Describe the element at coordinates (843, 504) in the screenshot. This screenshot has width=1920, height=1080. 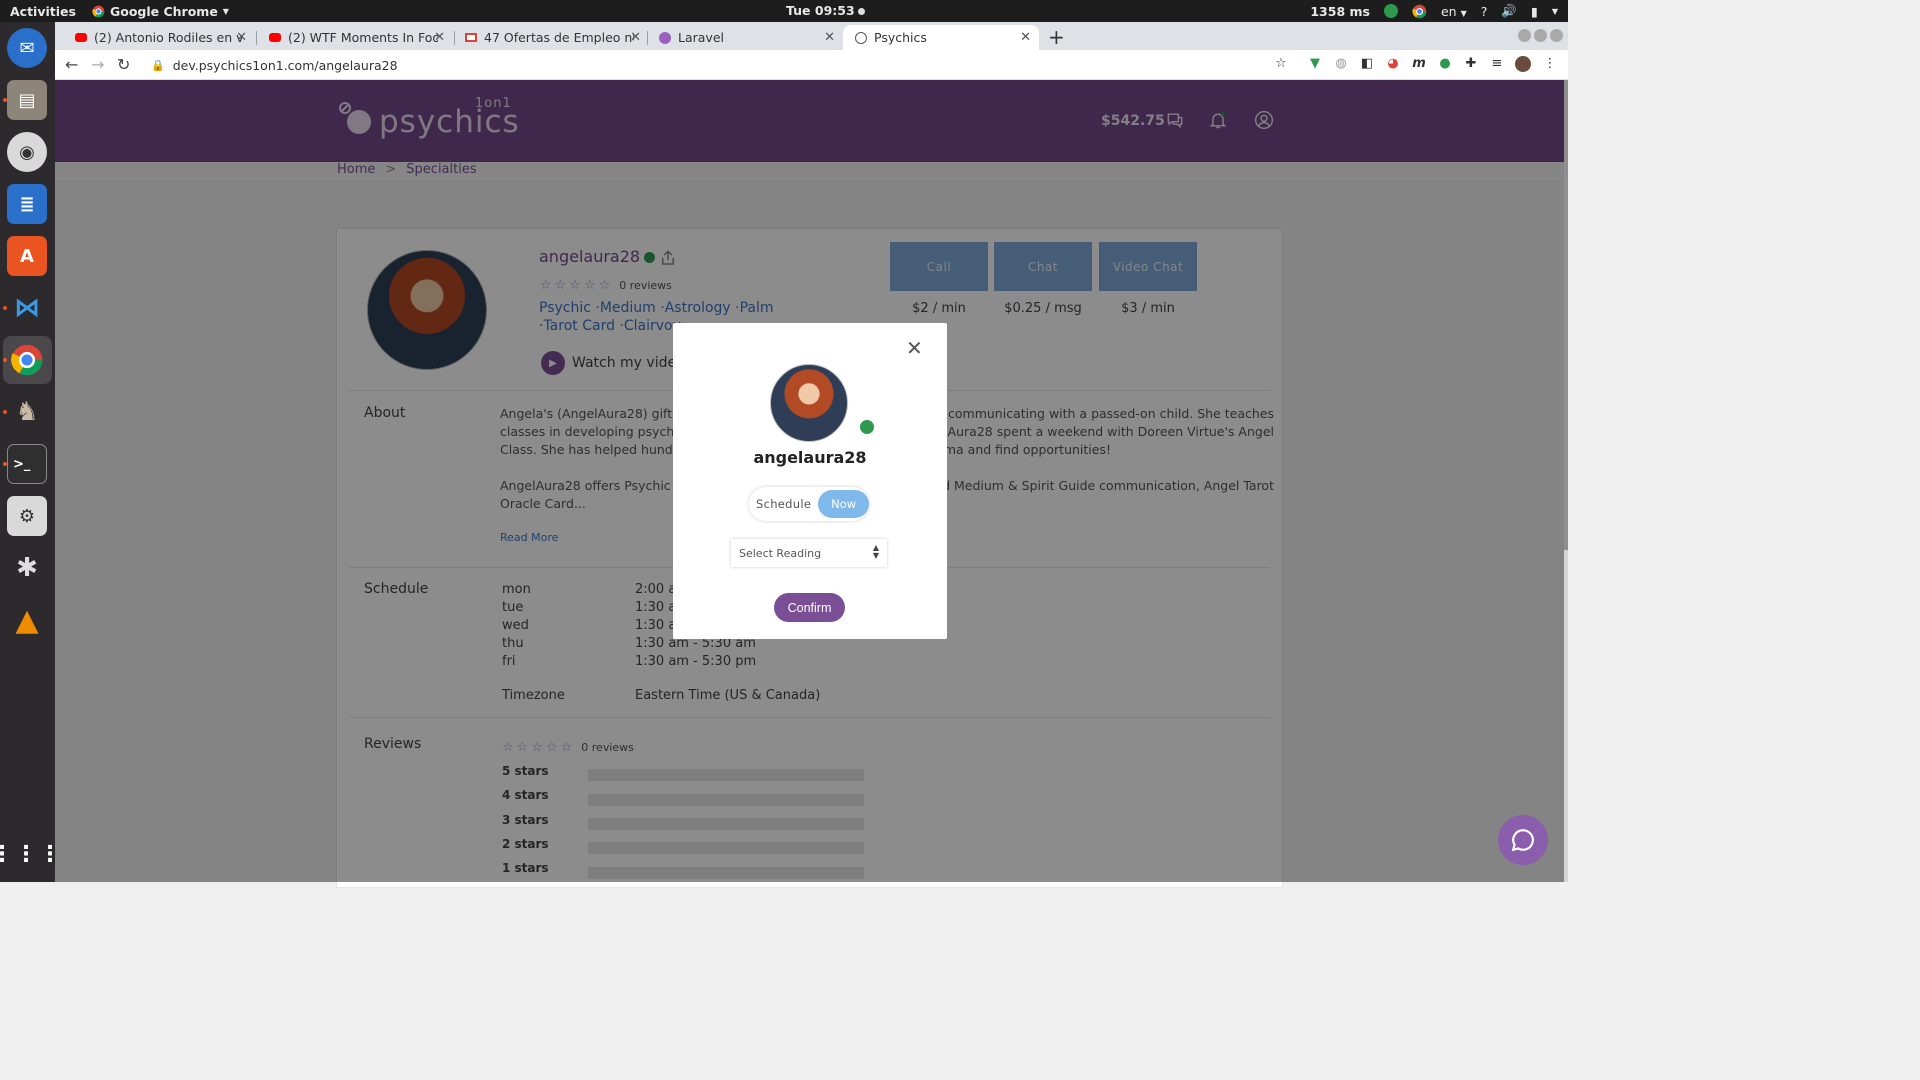
I see `toggle-now: Now` at that location.